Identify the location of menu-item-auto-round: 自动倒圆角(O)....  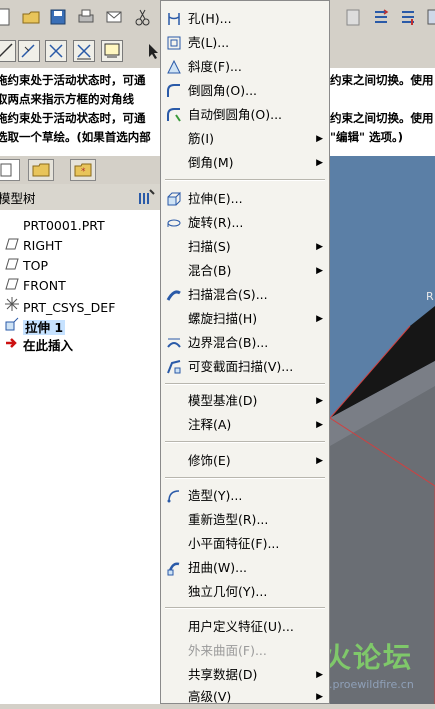
(245, 115).